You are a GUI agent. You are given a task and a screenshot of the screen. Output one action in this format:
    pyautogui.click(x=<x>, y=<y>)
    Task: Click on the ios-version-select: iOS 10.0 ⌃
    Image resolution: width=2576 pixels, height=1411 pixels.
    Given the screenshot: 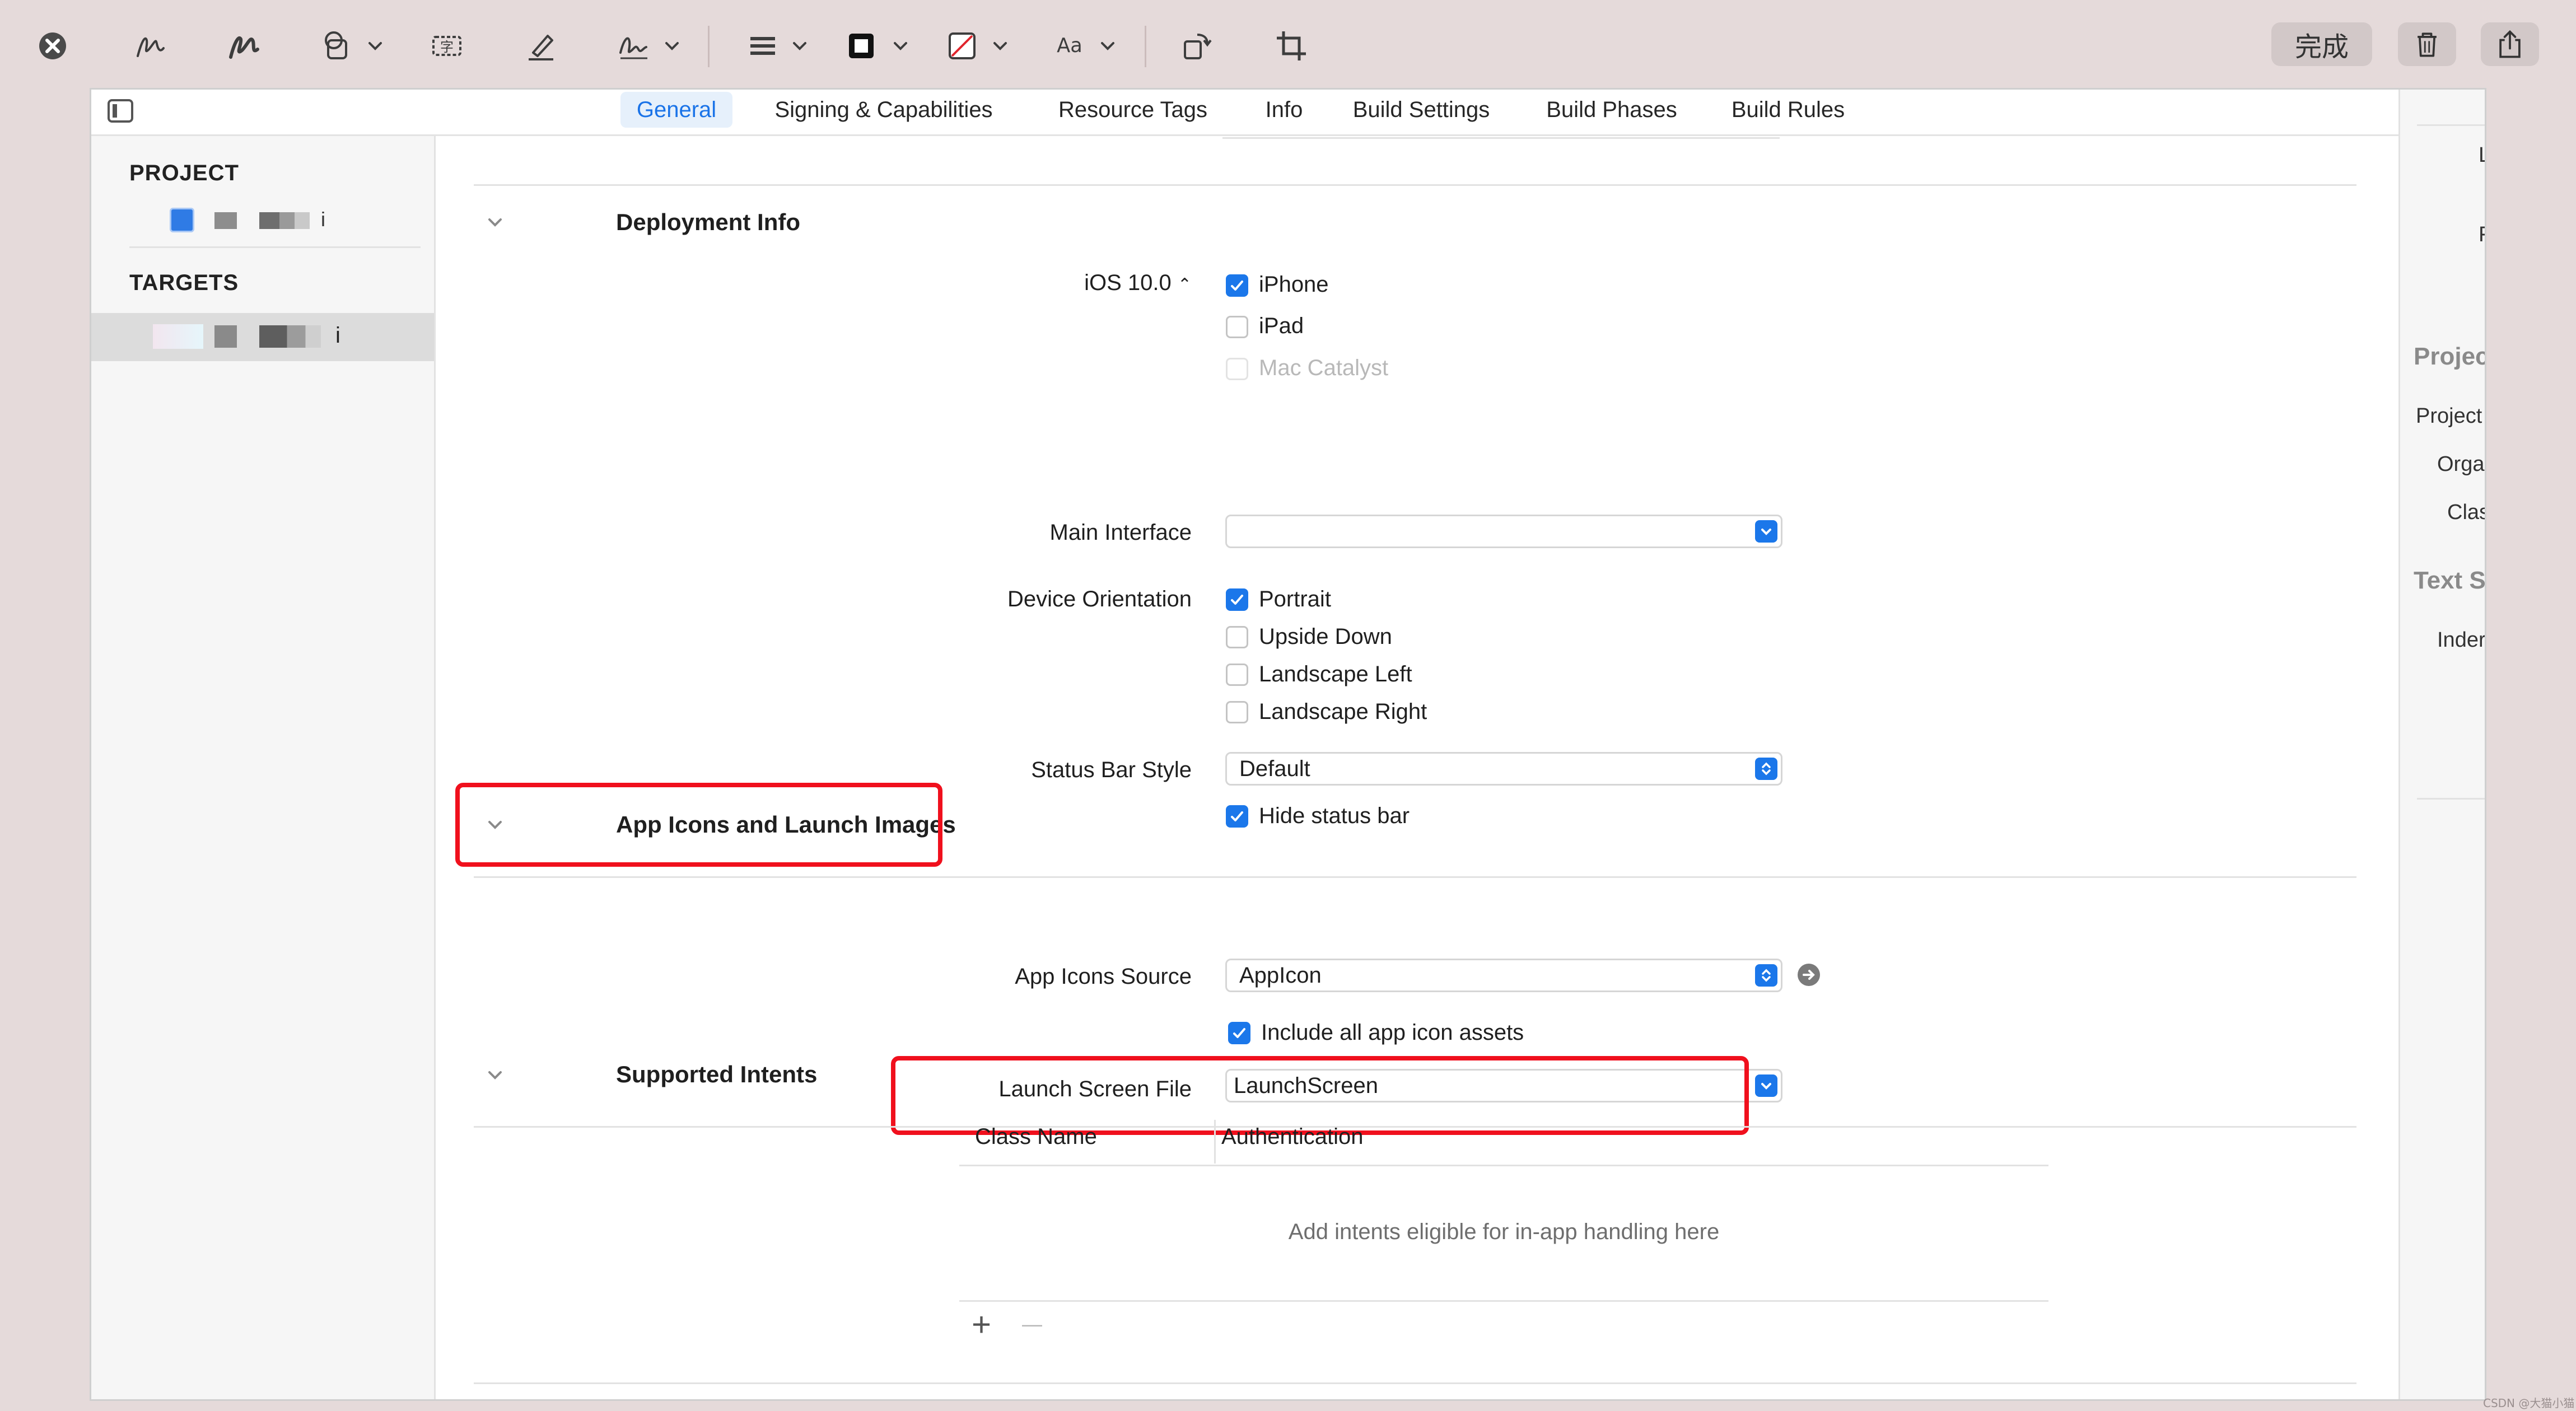 What is the action you would take?
    pyautogui.click(x=1138, y=283)
    